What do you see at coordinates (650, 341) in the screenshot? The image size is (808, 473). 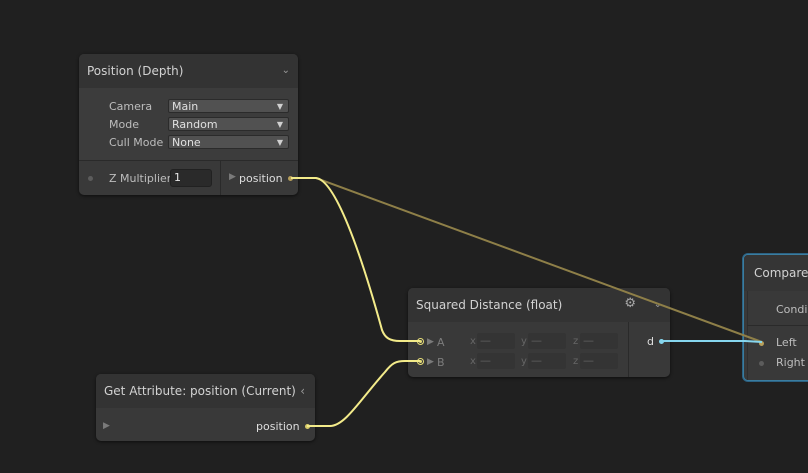 I see `d-output-label: d` at bounding box center [650, 341].